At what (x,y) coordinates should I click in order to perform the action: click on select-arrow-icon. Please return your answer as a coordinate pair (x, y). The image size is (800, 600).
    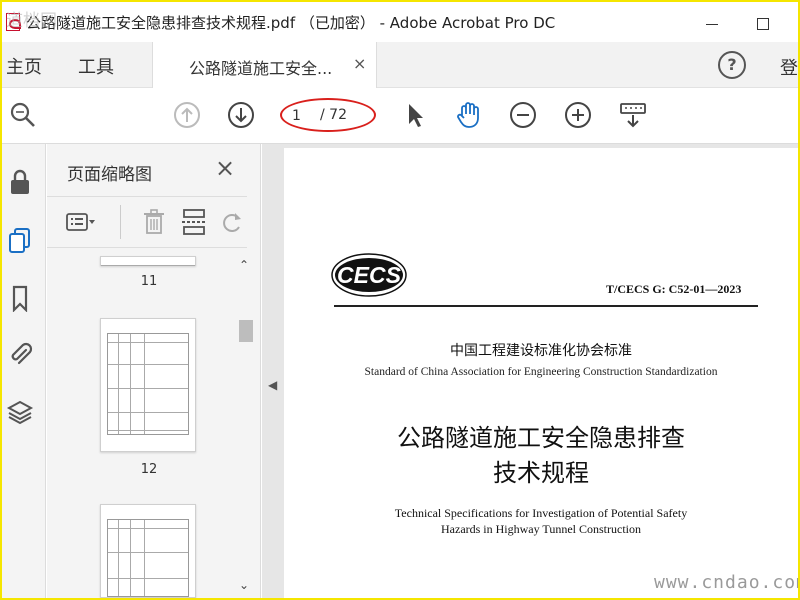
    Looking at the image, I should click on (415, 115).